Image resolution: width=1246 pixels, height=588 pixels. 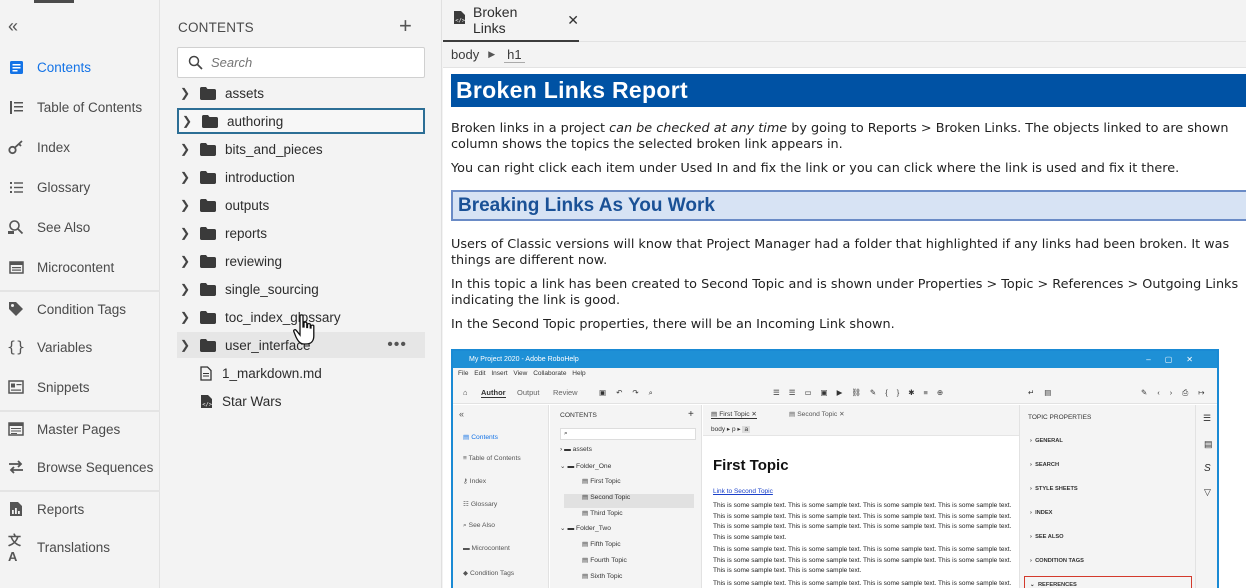 I want to click on screenshot-tabs: ▤ First Topic ✕ ▤ Second Topic ✕, so click(x=861, y=414).